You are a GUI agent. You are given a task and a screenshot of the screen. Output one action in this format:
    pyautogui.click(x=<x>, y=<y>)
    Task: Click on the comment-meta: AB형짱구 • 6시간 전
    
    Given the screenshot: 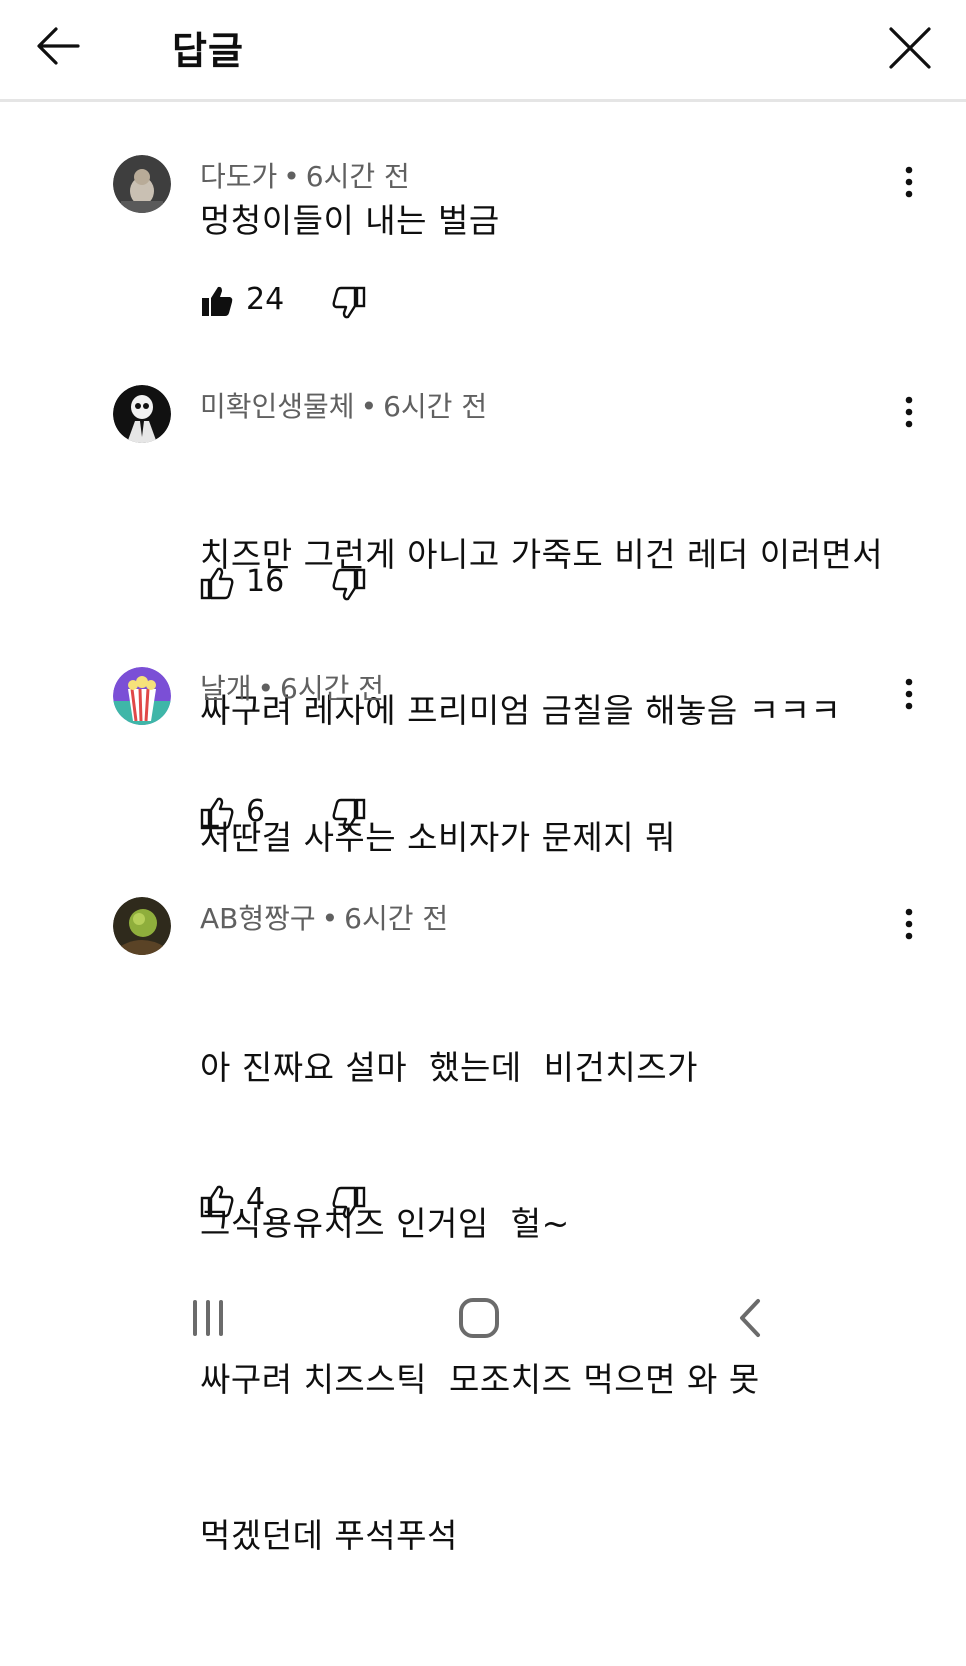 What is the action you would take?
    pyautogui.click(x=324, y=917)
    